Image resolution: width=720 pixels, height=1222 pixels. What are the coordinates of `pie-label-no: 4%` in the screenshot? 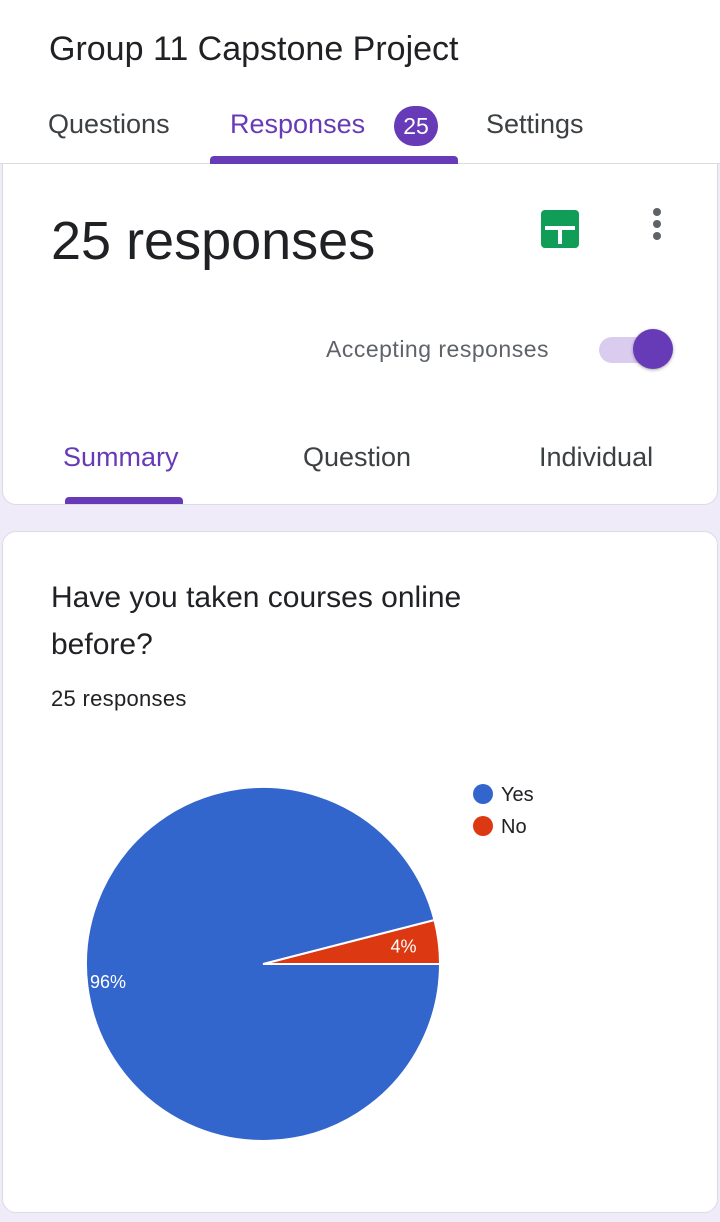 It's located at (403, 946).